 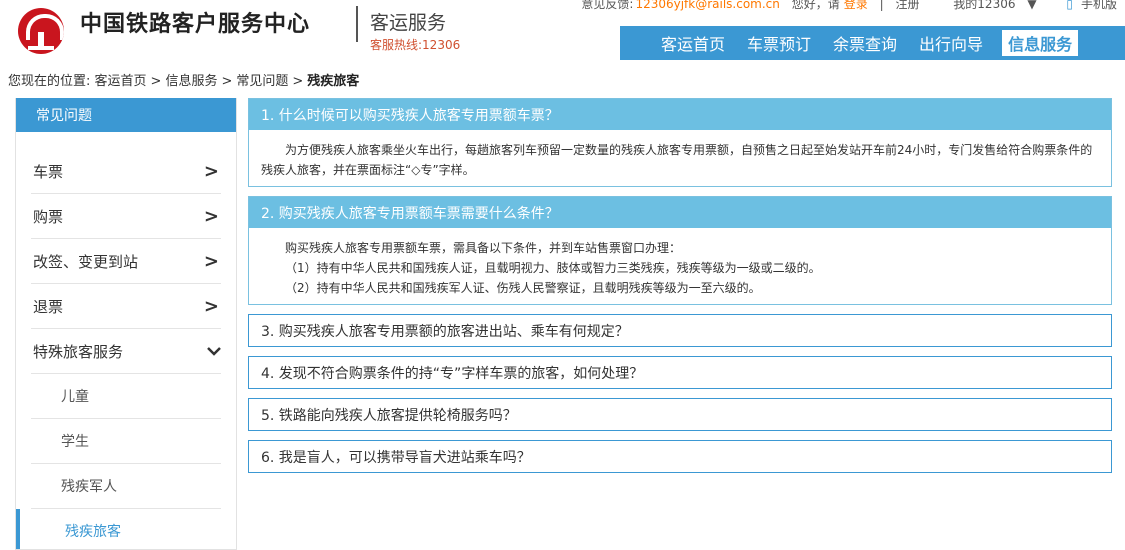 I want to click on site-brand: 中国铁路客户服务中心, so click(x=195, y=24).